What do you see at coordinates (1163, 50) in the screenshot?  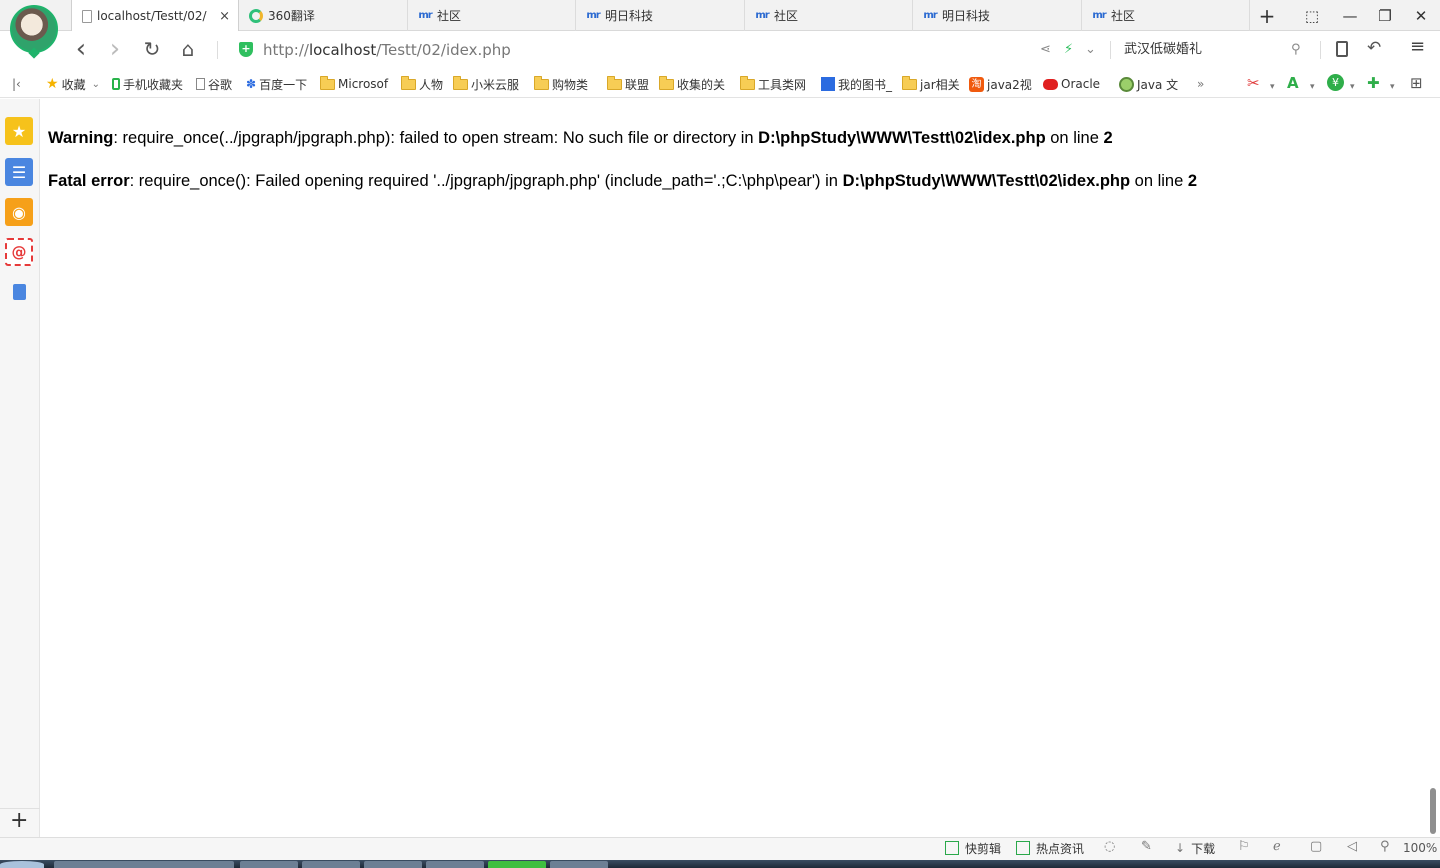 I see `search-input: 武汉低碳婚礼` at bounding box center [1163, 50].